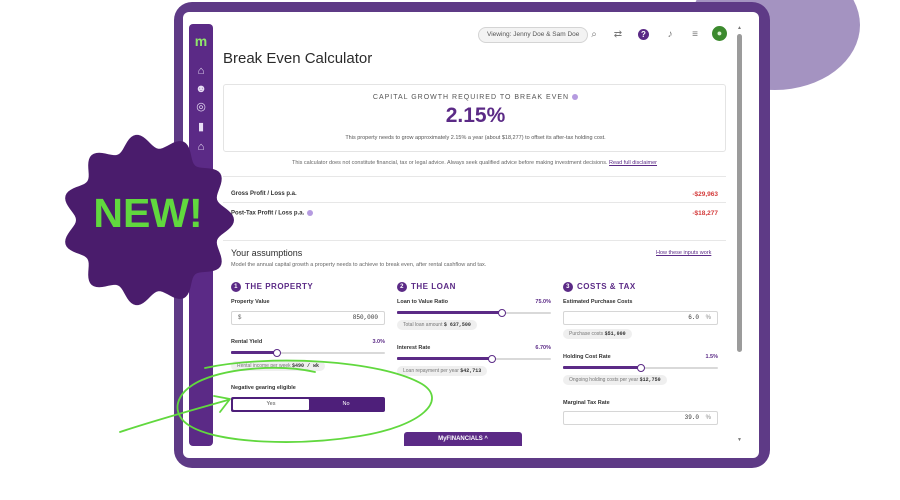  I want to click on lvr-value: 75.0%, so click(543, 302).